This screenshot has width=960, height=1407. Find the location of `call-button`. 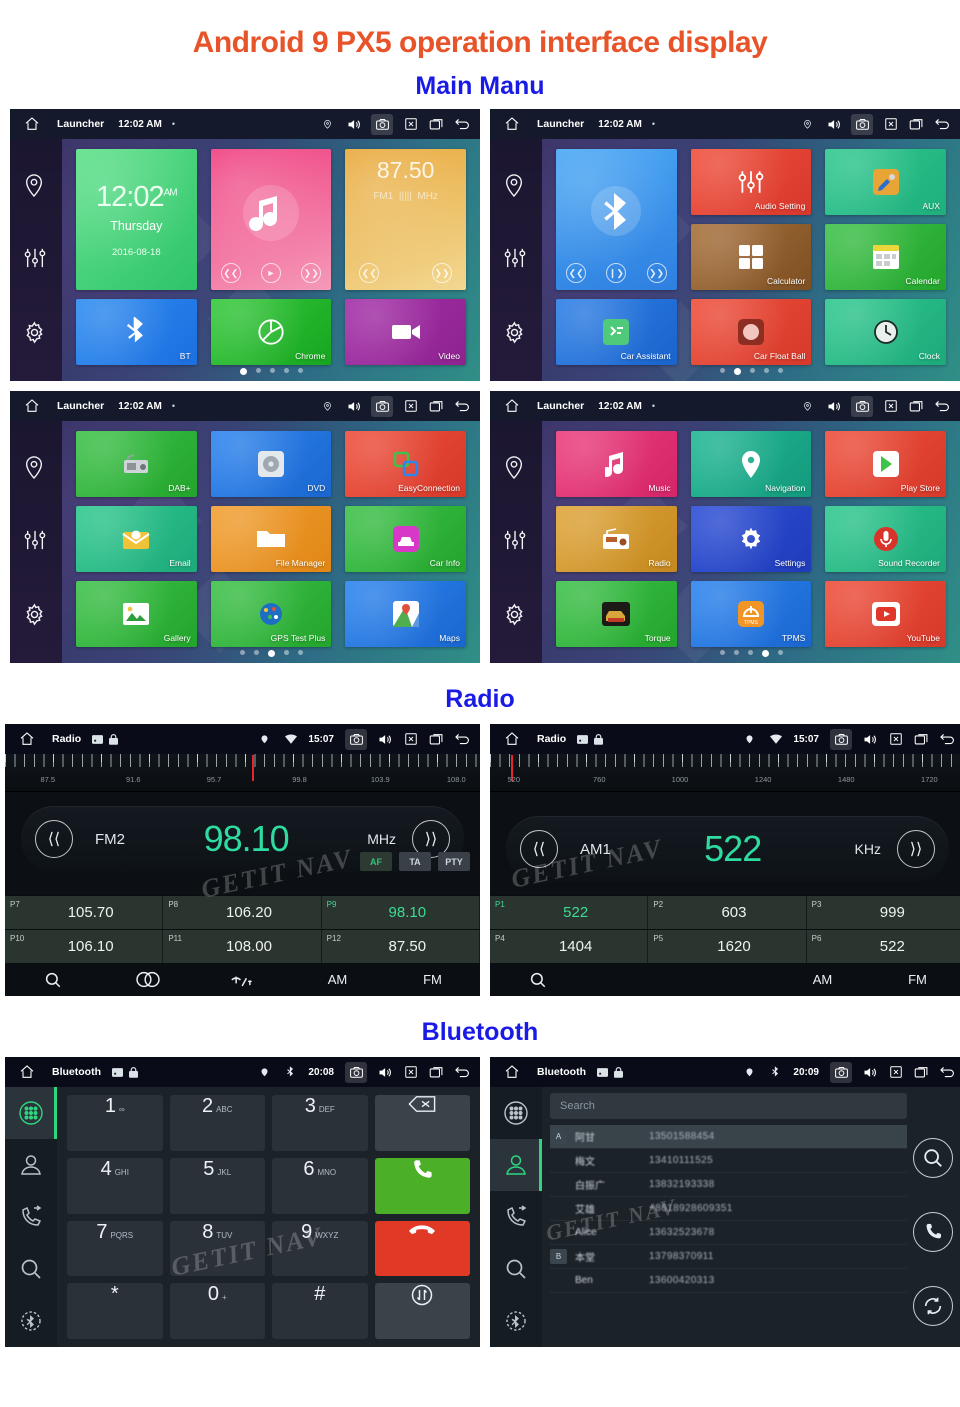

call-button is located at coordinates (422, 1185).